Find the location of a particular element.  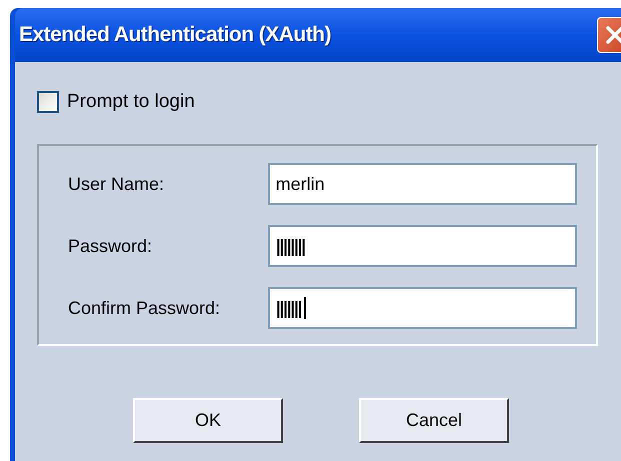

checkbox is located at coordinates (48, 102).